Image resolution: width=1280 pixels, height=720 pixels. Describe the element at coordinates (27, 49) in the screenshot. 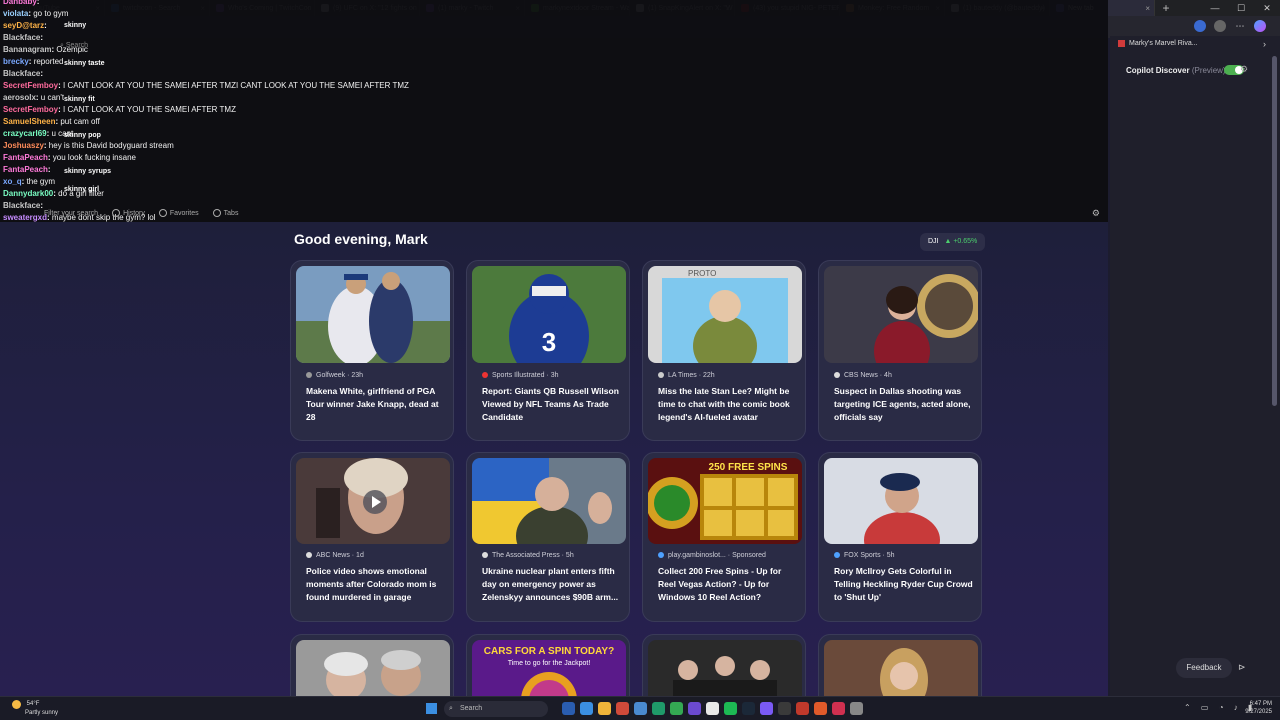

I see `chat-username: Bananagram` at that location.